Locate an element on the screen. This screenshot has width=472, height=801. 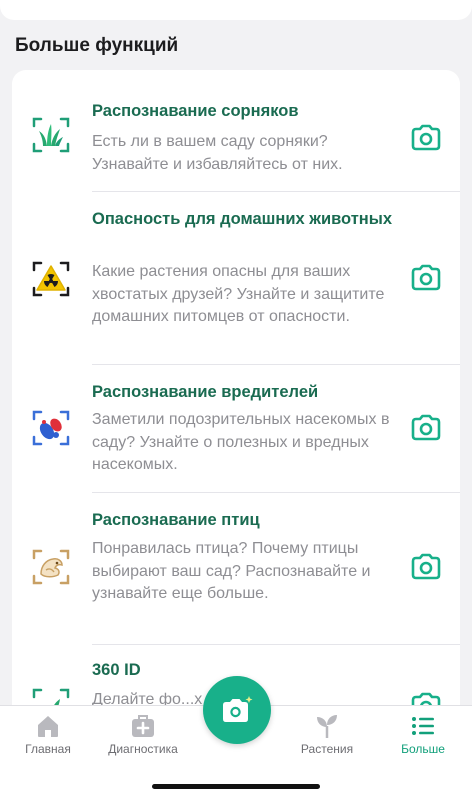
section-title: Больше функций is located at coordinates (97, 45).